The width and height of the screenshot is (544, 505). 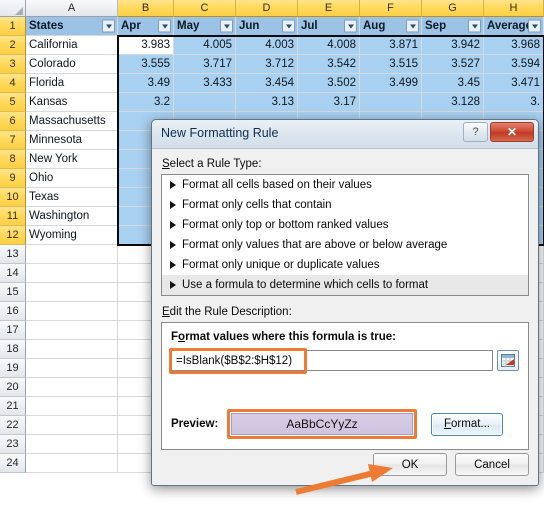 I want to click on cancel-button: Cancel, so click(x=492, y=464).